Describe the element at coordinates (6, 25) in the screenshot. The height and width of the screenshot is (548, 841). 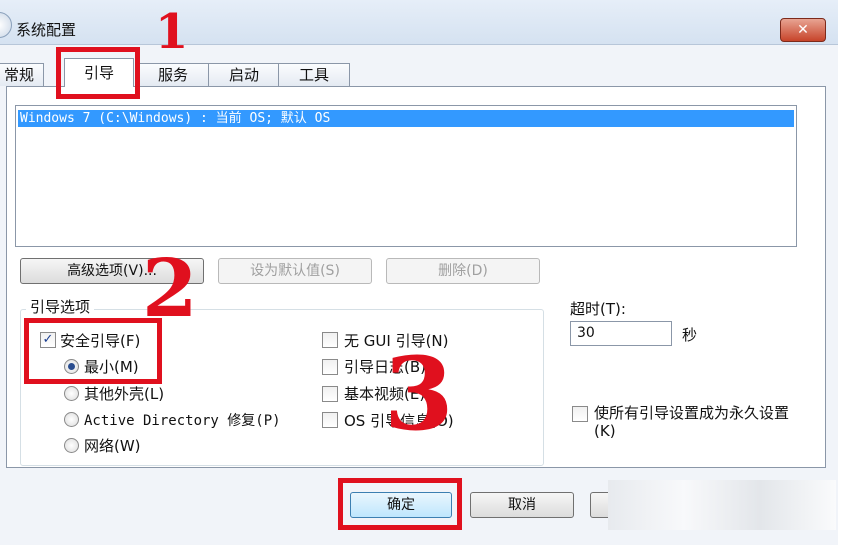
I see `app-icon` at that location.